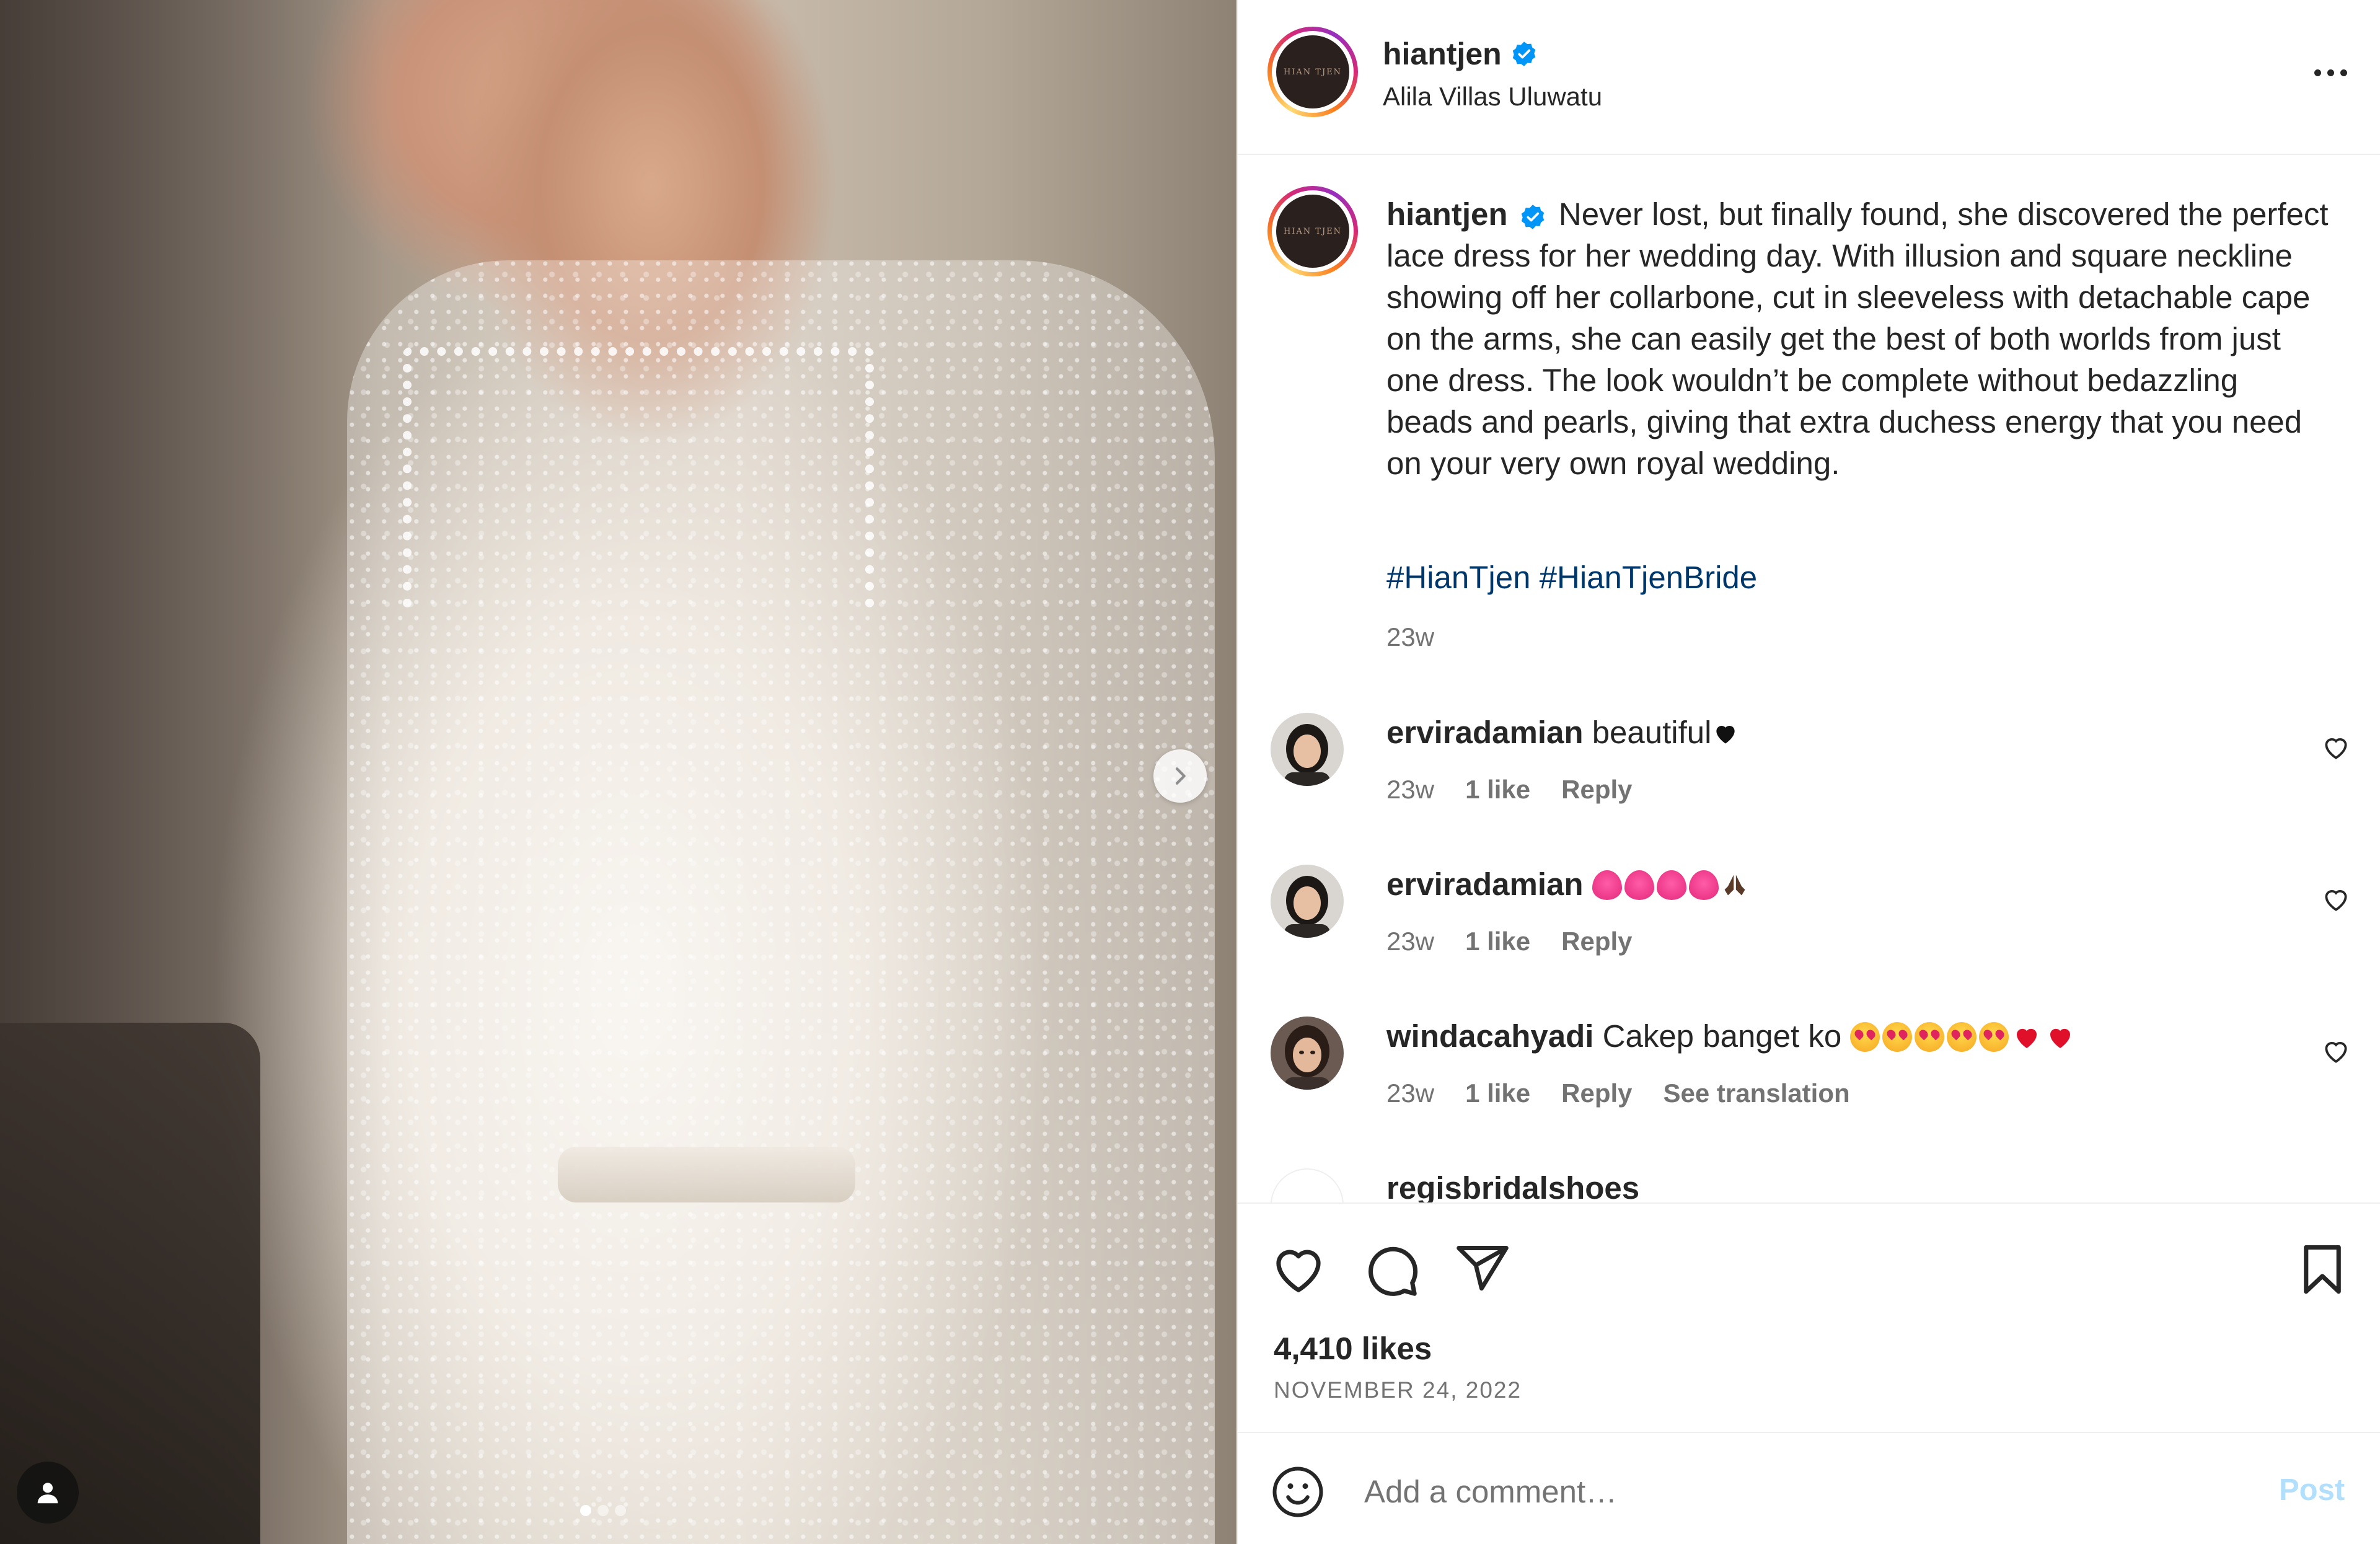  Describe the element at coordinates (1489, 1036) in the screenshot. I see `comment-username: windacahyadi` at that location.